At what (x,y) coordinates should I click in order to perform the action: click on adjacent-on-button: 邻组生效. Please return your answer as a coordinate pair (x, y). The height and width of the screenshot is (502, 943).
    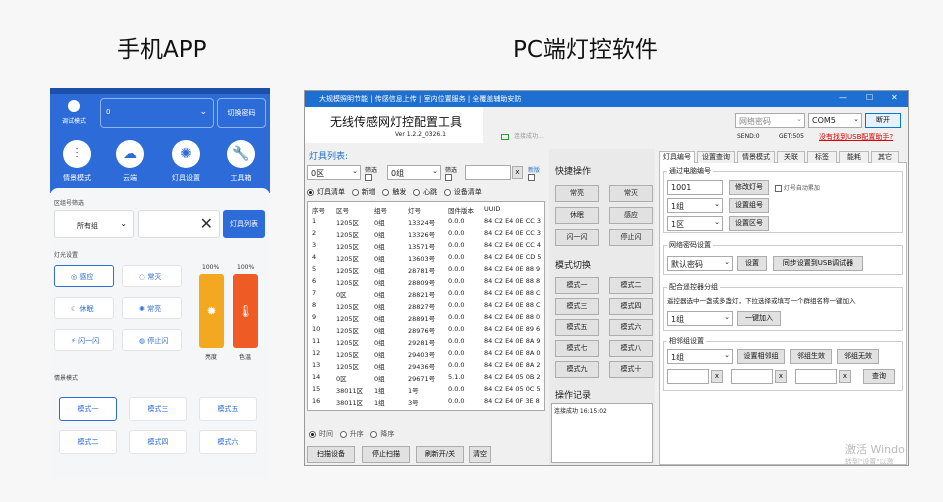
    Looking at the image, I should click on (811, 356).